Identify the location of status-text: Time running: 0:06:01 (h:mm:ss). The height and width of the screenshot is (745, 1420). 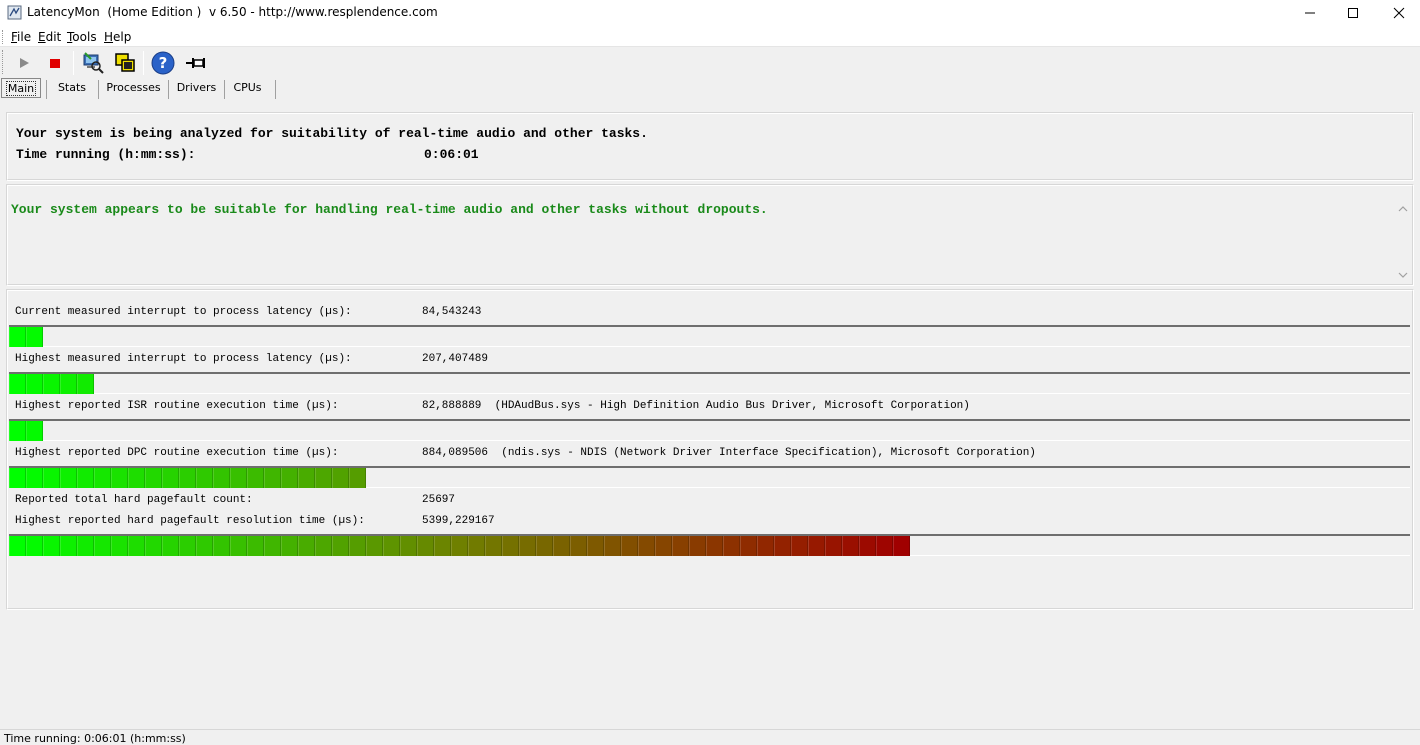
(95, 738).